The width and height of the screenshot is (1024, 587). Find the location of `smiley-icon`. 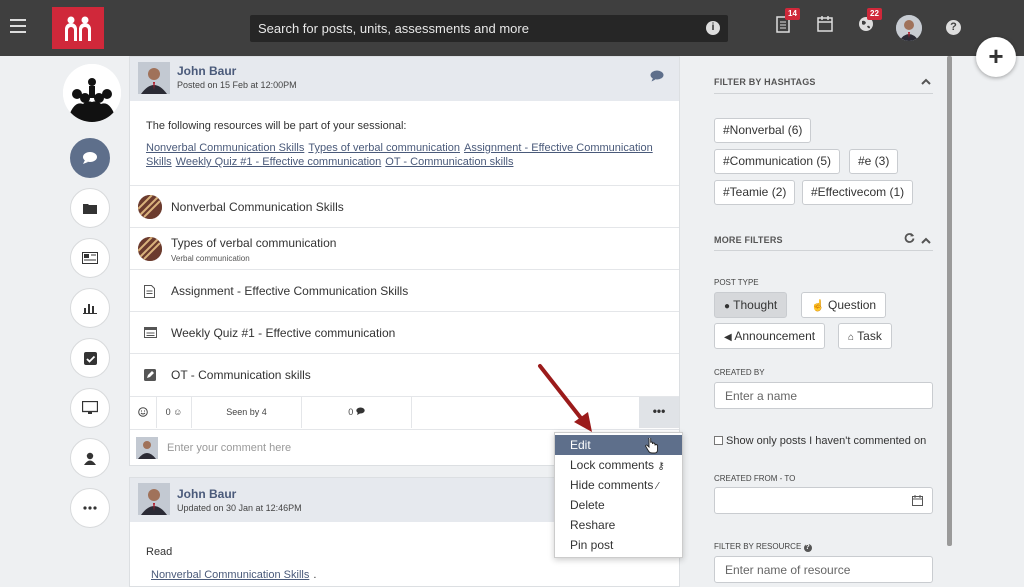

smiley-icon is located at coordinates (143, 412).